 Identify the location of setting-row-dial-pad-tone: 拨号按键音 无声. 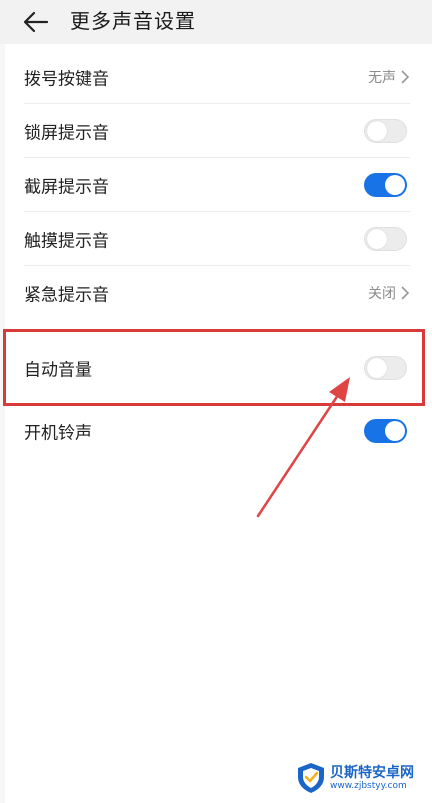
(218, 77).